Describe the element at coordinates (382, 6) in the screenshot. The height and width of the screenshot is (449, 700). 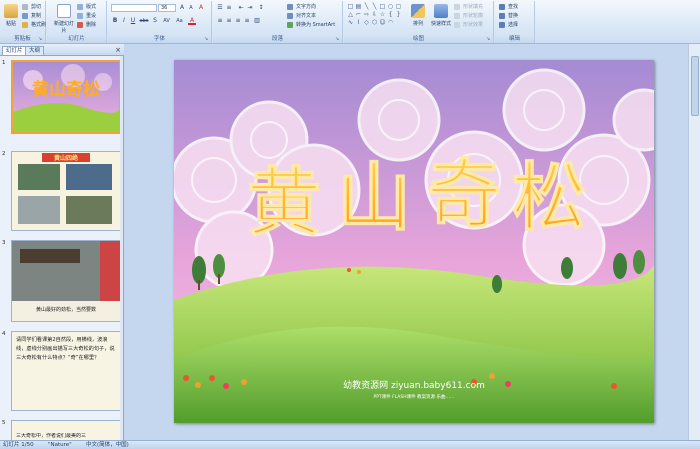
I see `rect2-shape-icon: □` at that location.